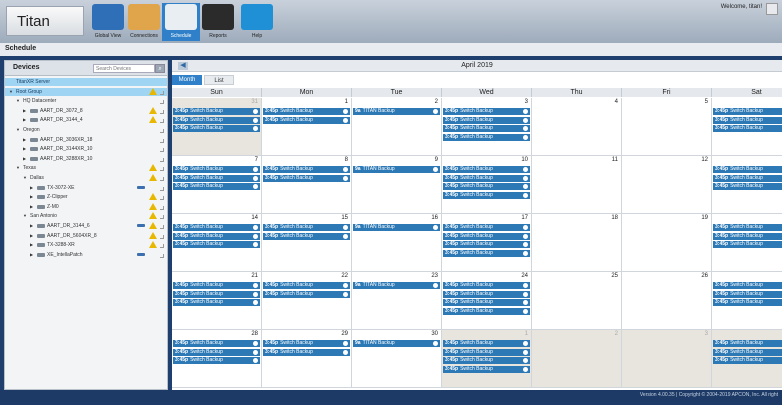  Describe the element at coordinates (86, 110) in the screenshot. I see `tree-item: ▶ AART_DR_3072_8` at that location.